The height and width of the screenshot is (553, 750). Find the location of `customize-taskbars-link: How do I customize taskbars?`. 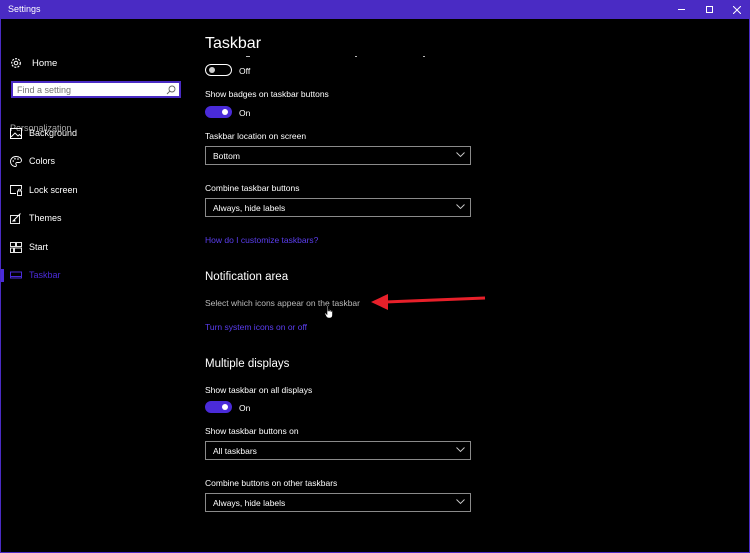

customize-taskbars-link: How do I customize taskbars? is located at coordinates (261, 240).